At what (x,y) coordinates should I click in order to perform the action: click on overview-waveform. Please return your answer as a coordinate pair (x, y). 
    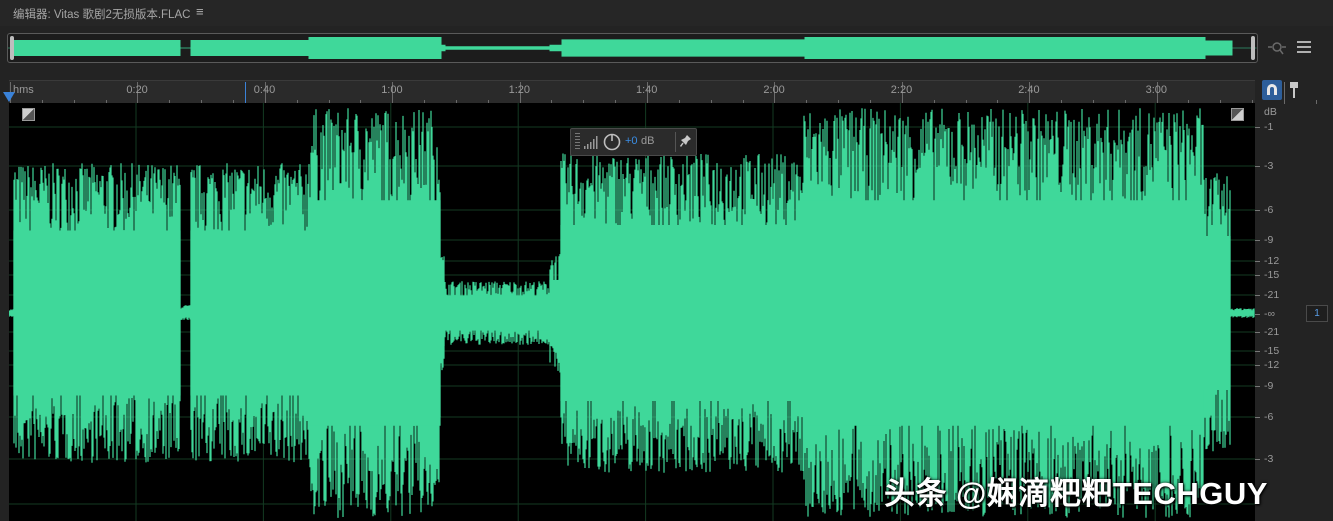
    Looking at the image, I should click on (632, 48).